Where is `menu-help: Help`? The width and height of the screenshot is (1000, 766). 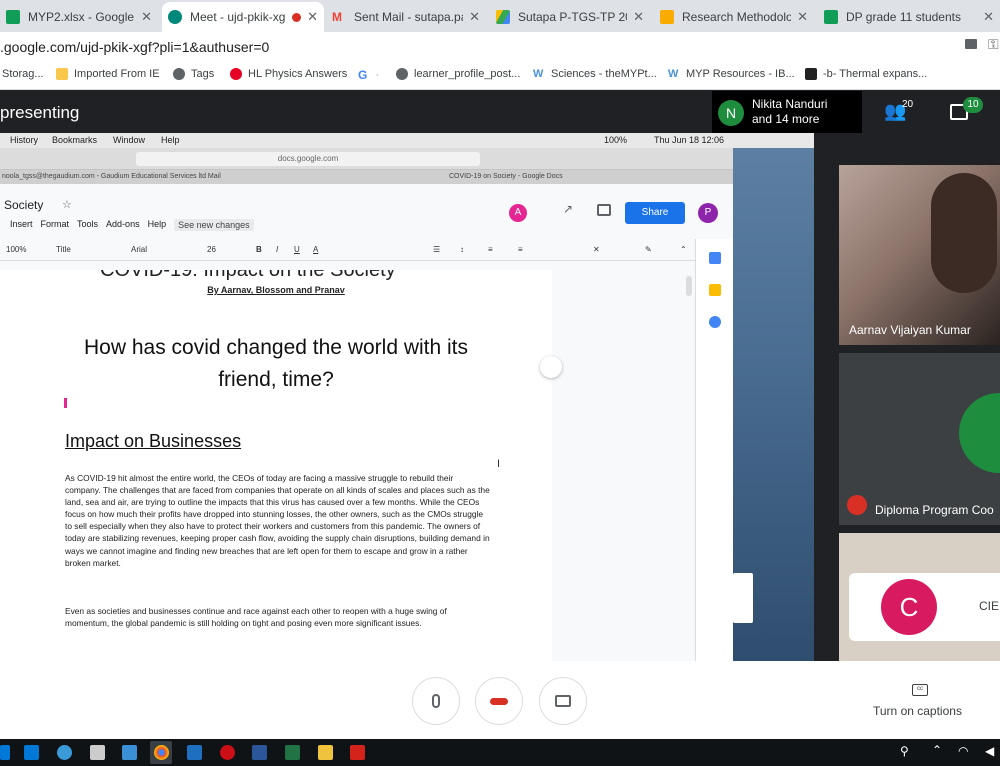
menu-help: Help is located at coordinates (157, 225).